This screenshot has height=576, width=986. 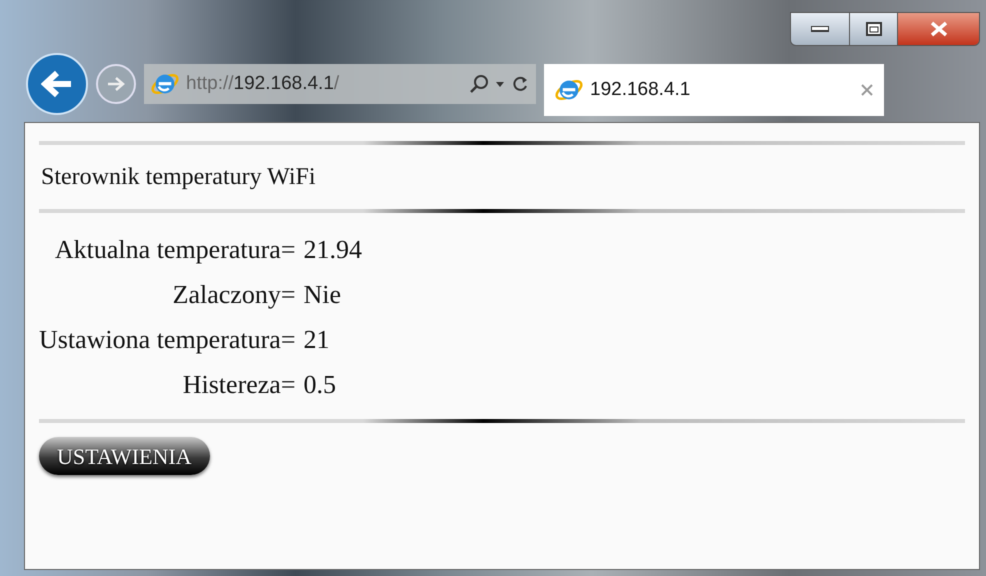 What do you see at coordinates (333, 250) in the screenshot?
I see `field-value: 21.94` at bounding box center [333, 250].